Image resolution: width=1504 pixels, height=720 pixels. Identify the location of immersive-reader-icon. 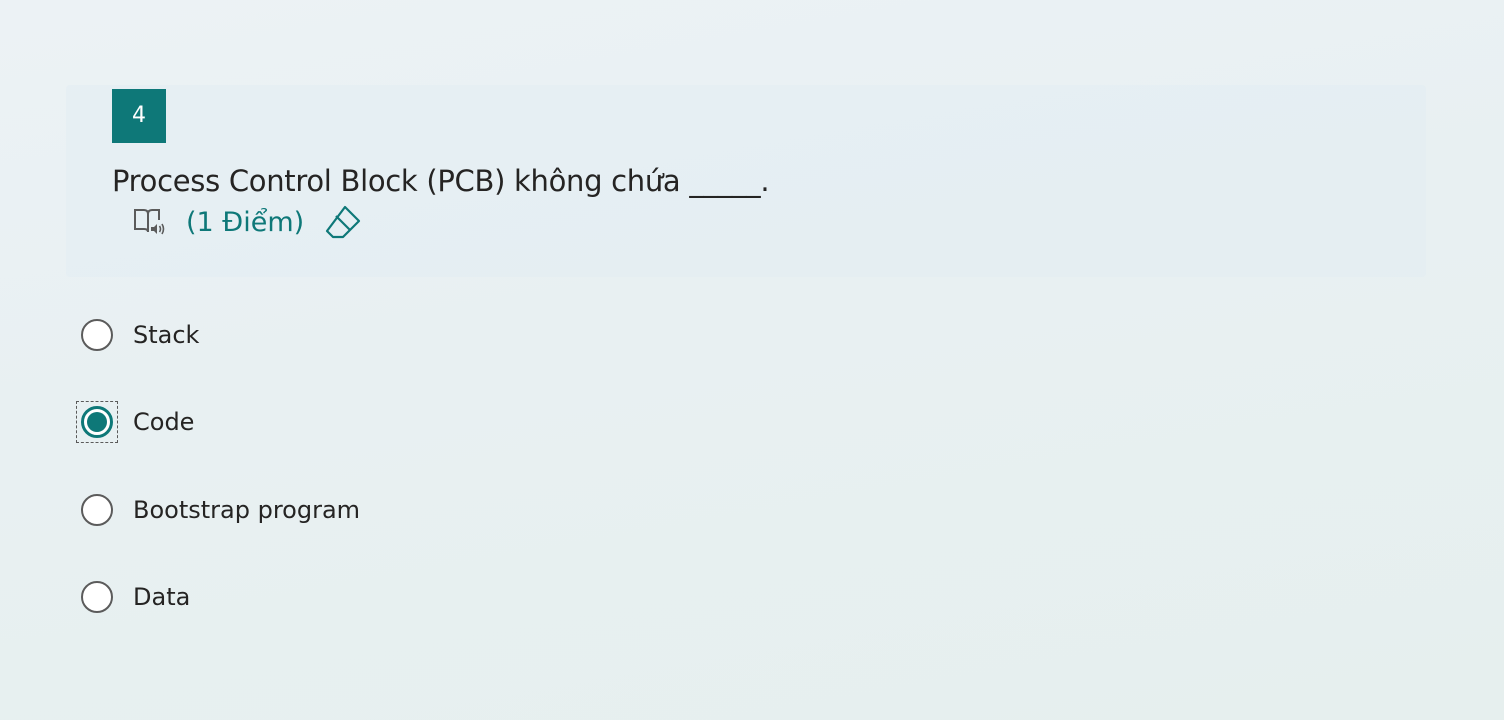
(149, 222).